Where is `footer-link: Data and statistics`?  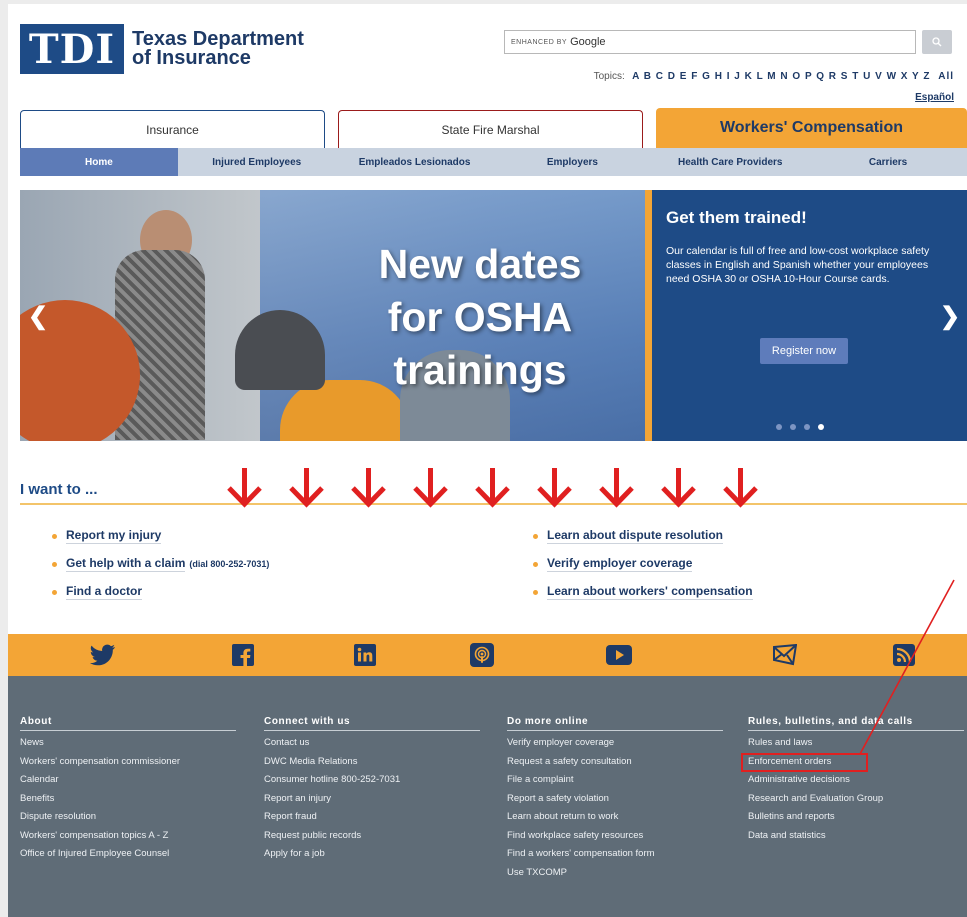
footer-link: Data and statistics is located at coordinates (856, 836).